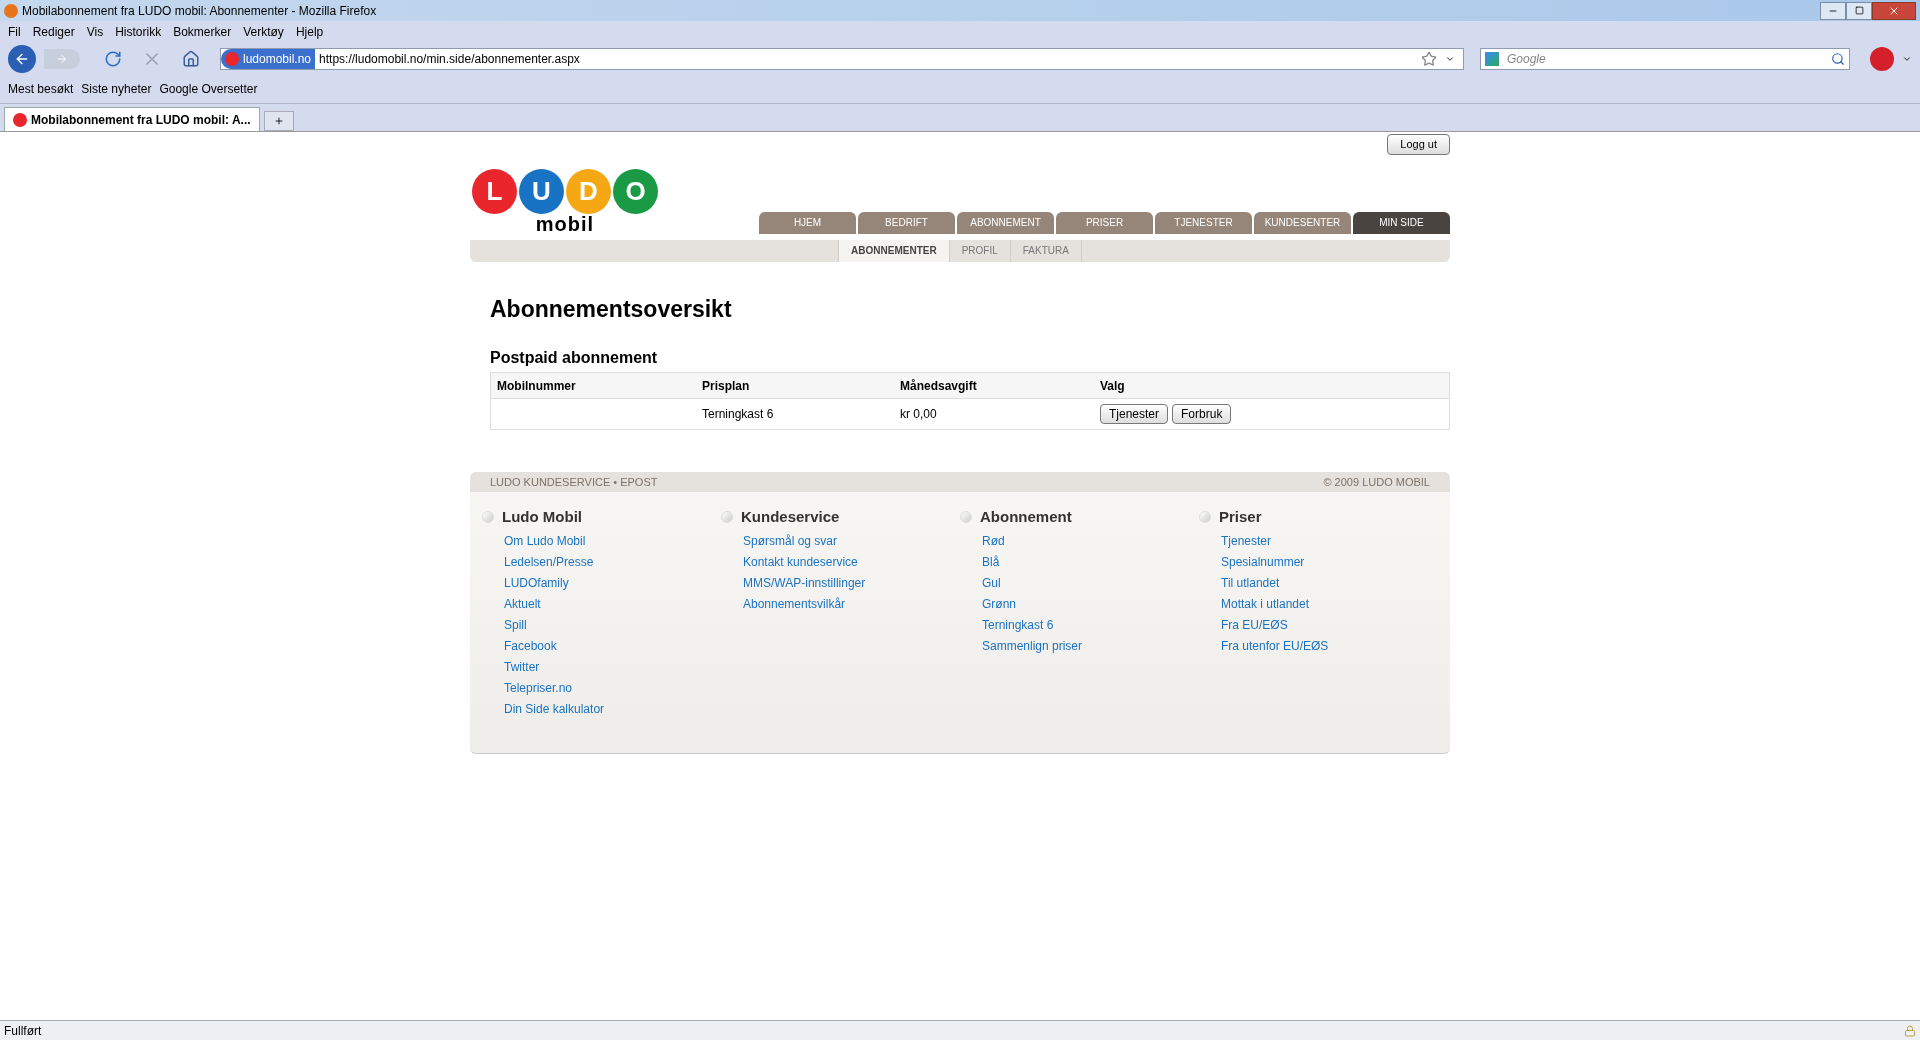  I want to click on search-input: Google, so click(1667, 59).